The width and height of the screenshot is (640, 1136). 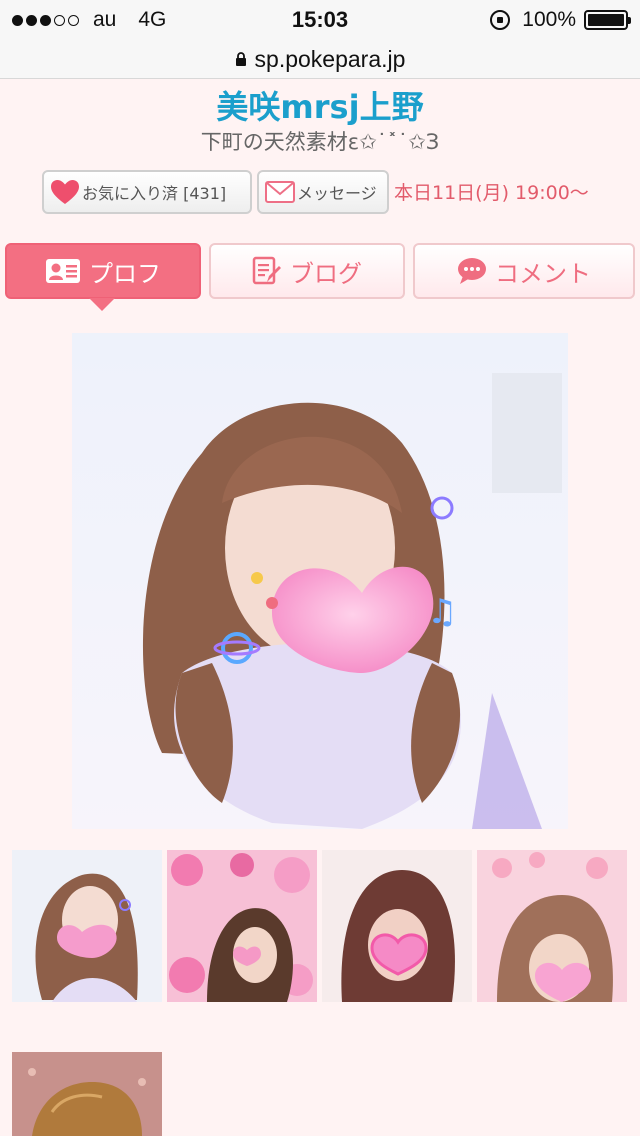 I want to click on heart-icon, so click(x=65, y=192).